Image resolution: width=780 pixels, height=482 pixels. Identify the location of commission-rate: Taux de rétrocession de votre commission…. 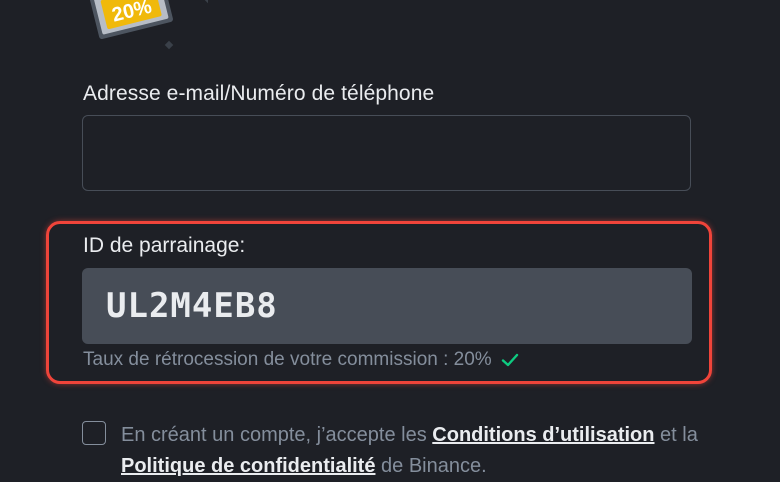
(301, 360).